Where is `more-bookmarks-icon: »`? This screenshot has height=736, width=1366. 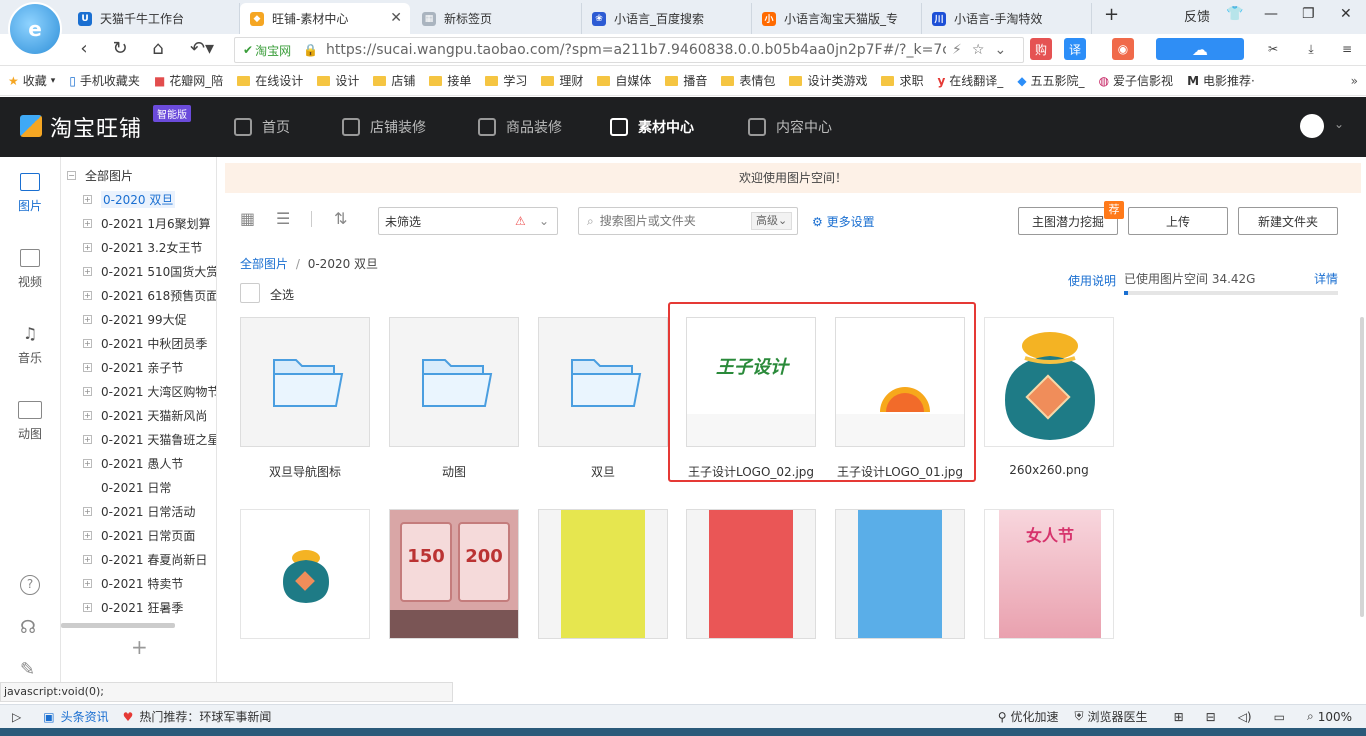 more-bookmarks-icon: » is located at coordinates (1354, 81).